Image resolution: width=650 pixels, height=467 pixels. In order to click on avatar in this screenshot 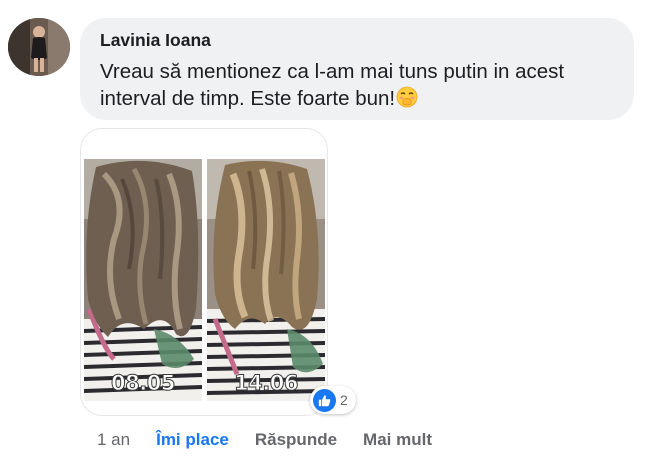, I will do `click(39, 47)`.